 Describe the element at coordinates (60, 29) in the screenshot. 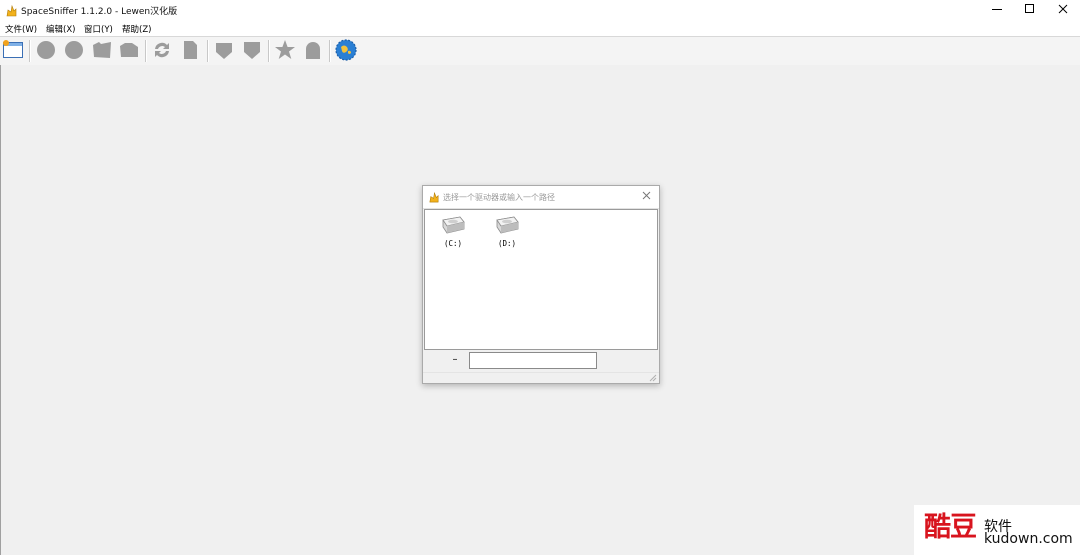

I see `menu-edit: 编辑(X)` at that location.